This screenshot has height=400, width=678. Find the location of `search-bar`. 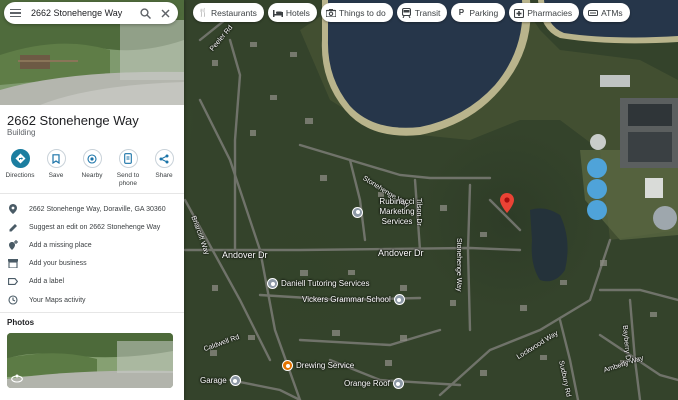

search-bar is located at coordinates (91, 13).